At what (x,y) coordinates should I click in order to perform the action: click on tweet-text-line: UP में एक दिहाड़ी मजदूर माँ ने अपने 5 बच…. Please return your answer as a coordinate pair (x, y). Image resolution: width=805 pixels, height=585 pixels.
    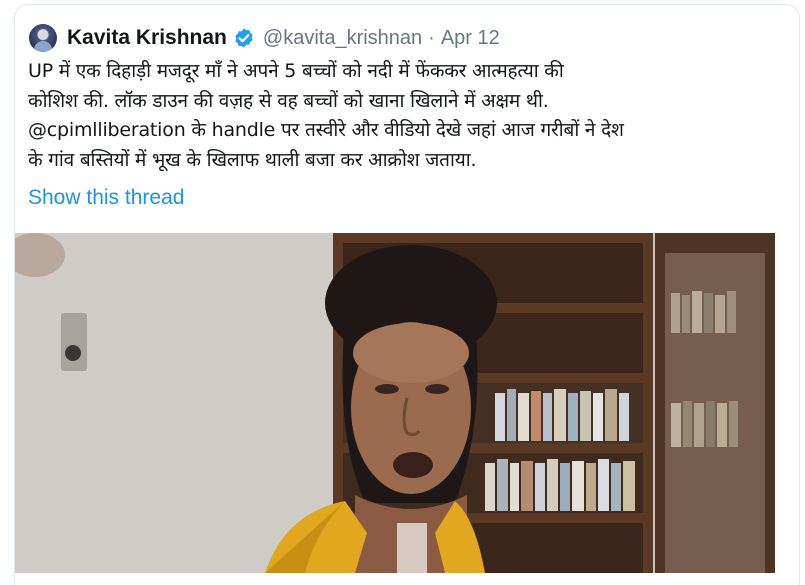
    Looking at the image, I should click on (296, 71).